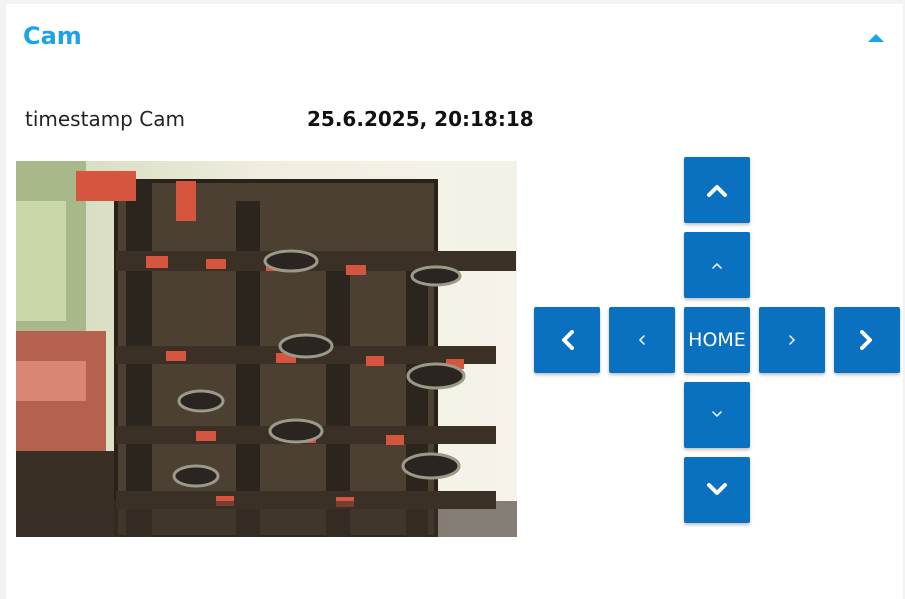  I want to click on collapse-button, so click(876, 38).